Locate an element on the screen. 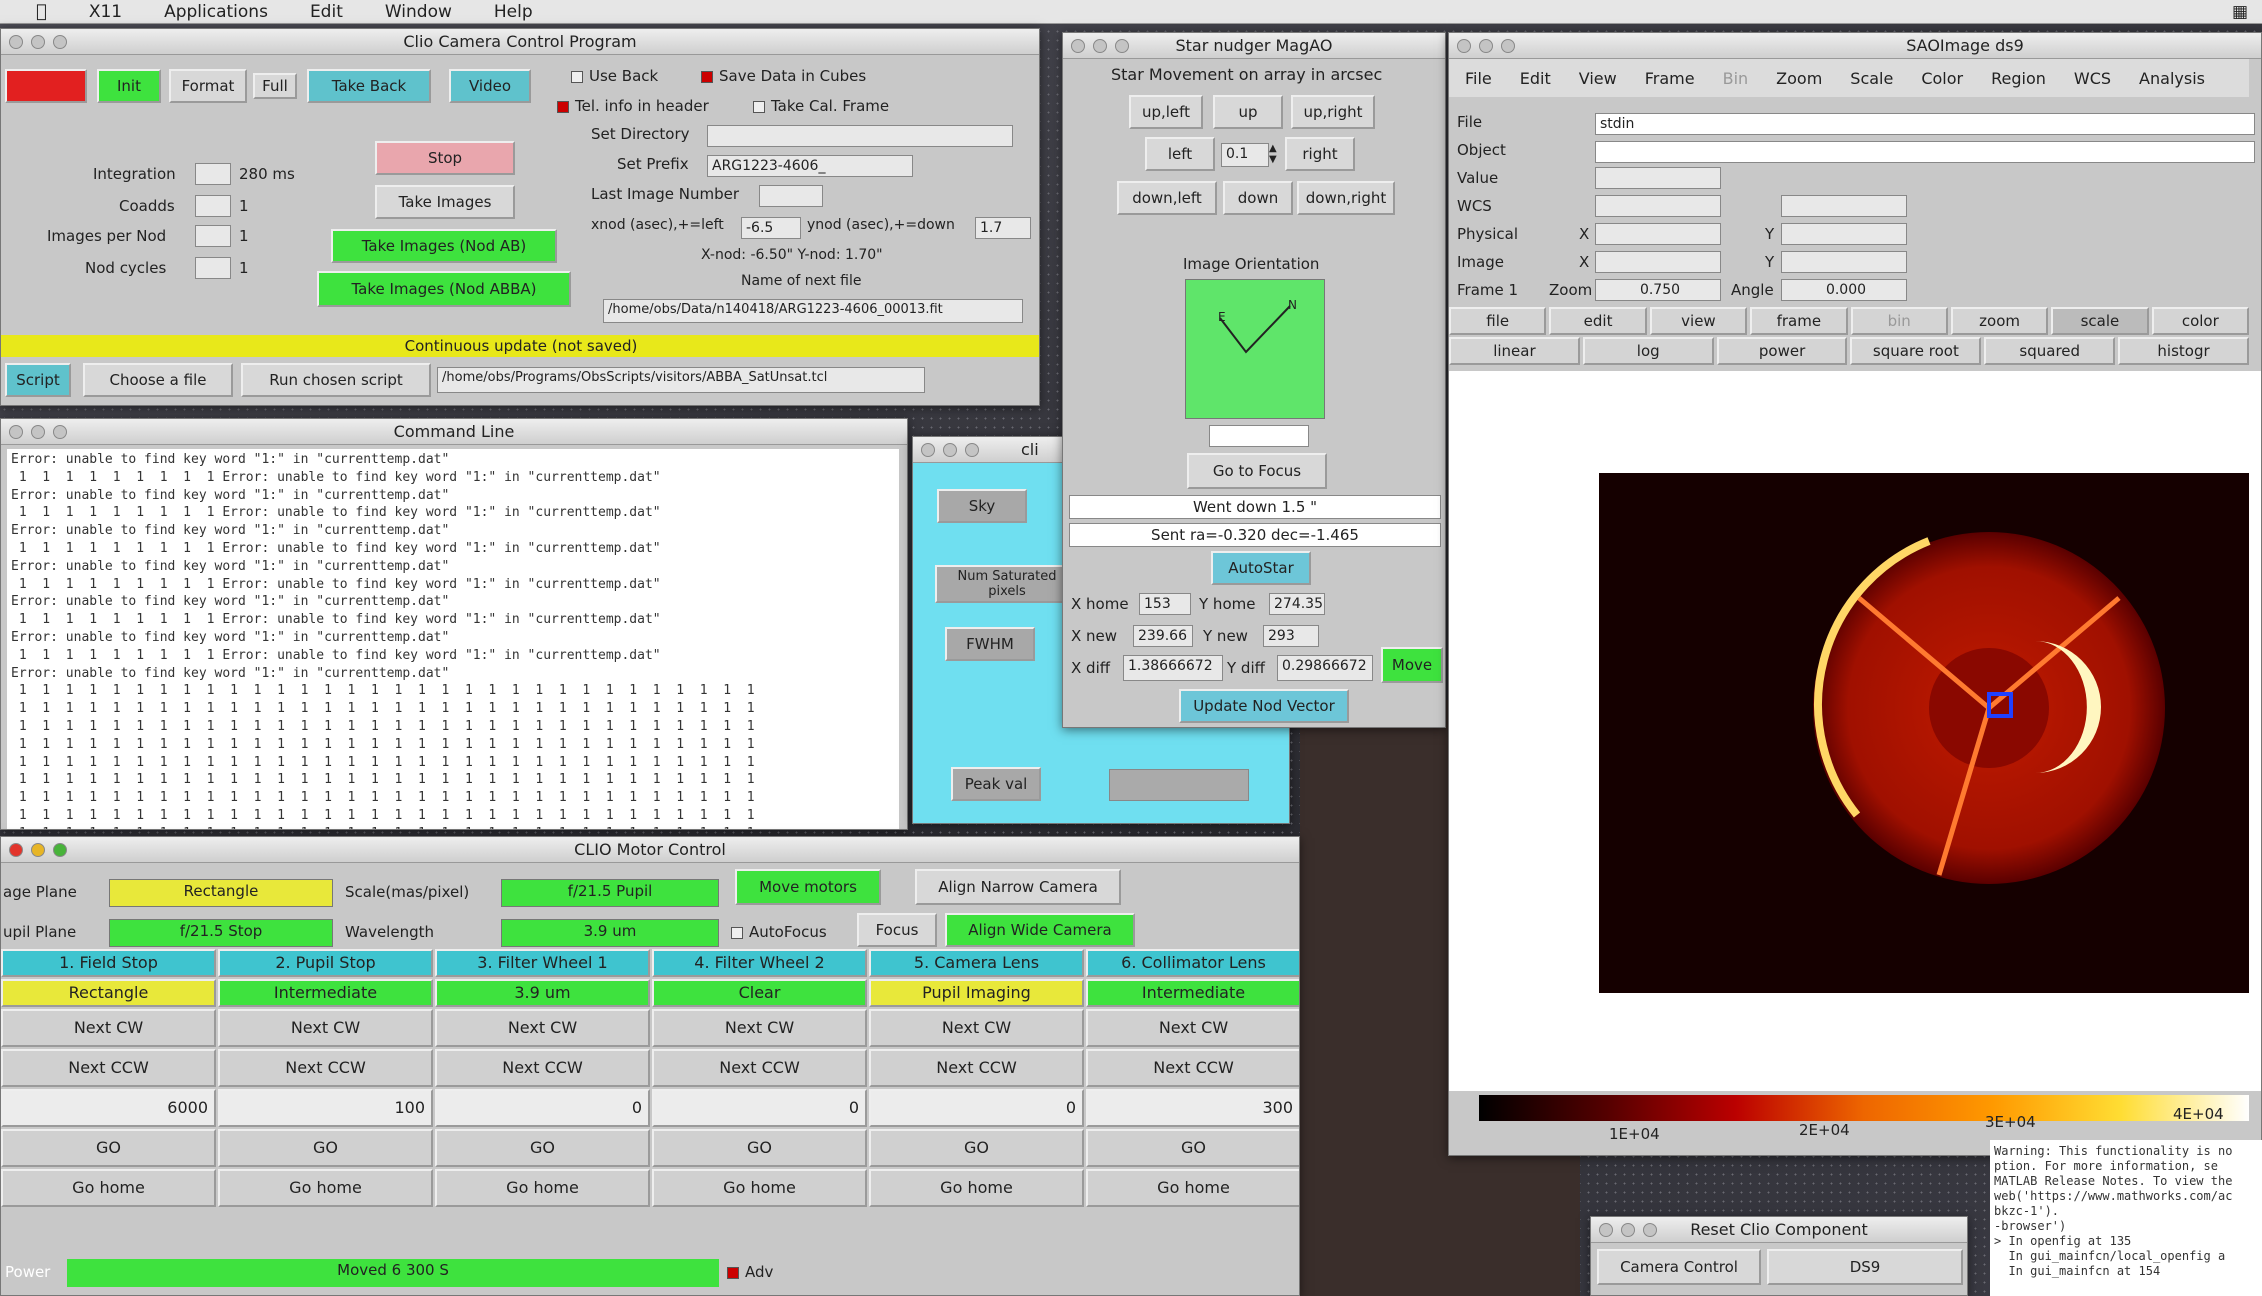  focus-button: Focus is located at coordinates (897, 930).